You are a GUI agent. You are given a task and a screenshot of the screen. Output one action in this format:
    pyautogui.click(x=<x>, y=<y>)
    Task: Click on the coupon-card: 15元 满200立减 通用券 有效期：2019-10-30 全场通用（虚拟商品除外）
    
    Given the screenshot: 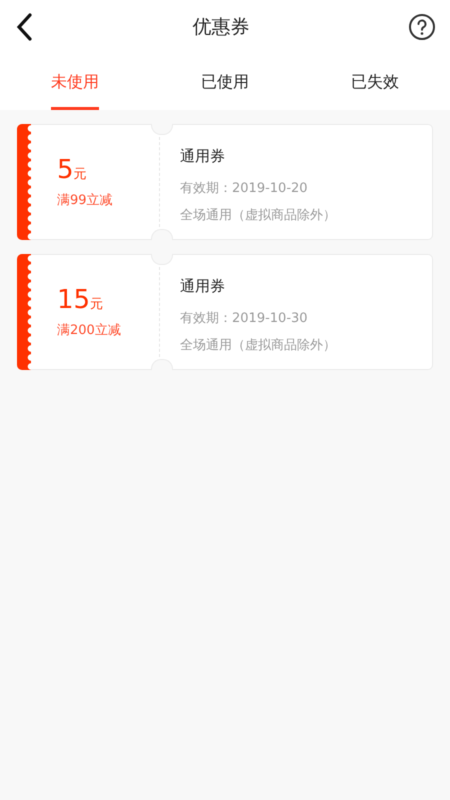 What is the action you would take?
    pyautogui.click(x=225, y=312)
    